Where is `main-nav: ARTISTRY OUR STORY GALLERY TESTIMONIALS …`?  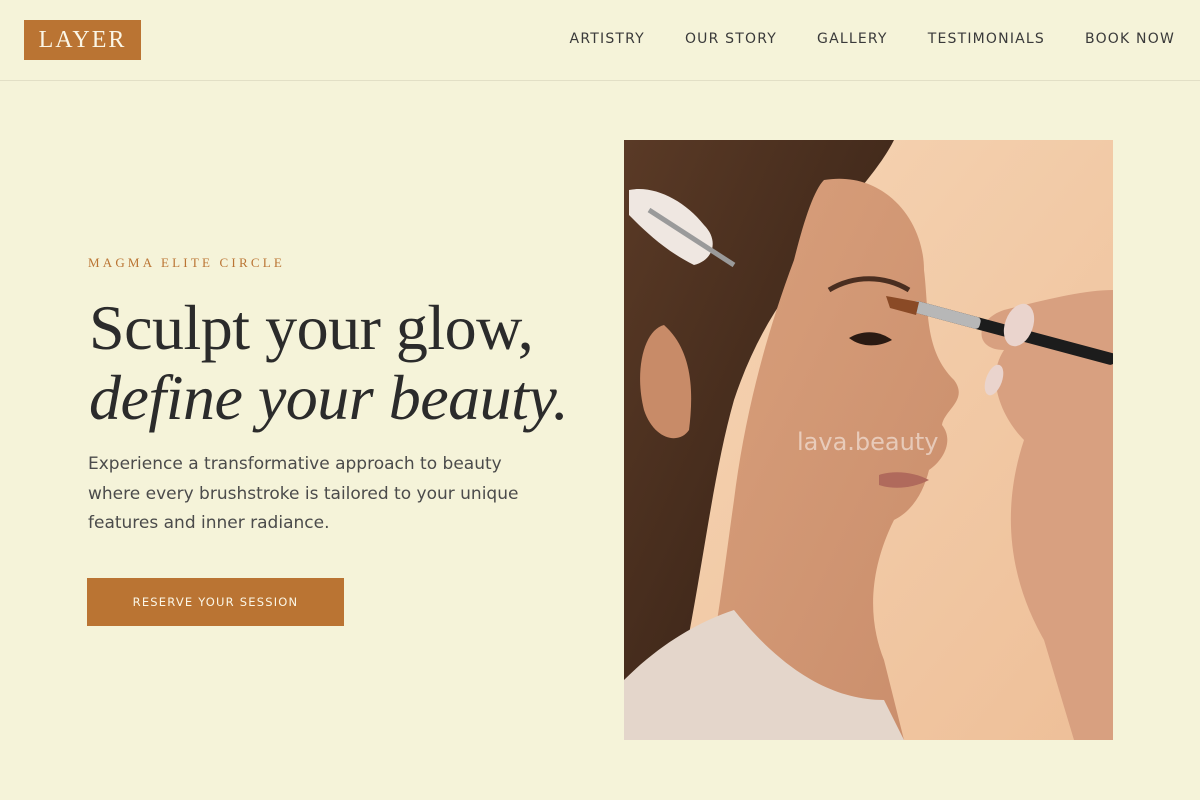
main-nav: ARTISTRY OUR STORY GALLERY TESTIMONIALS … is located at coordinates (872, 39).